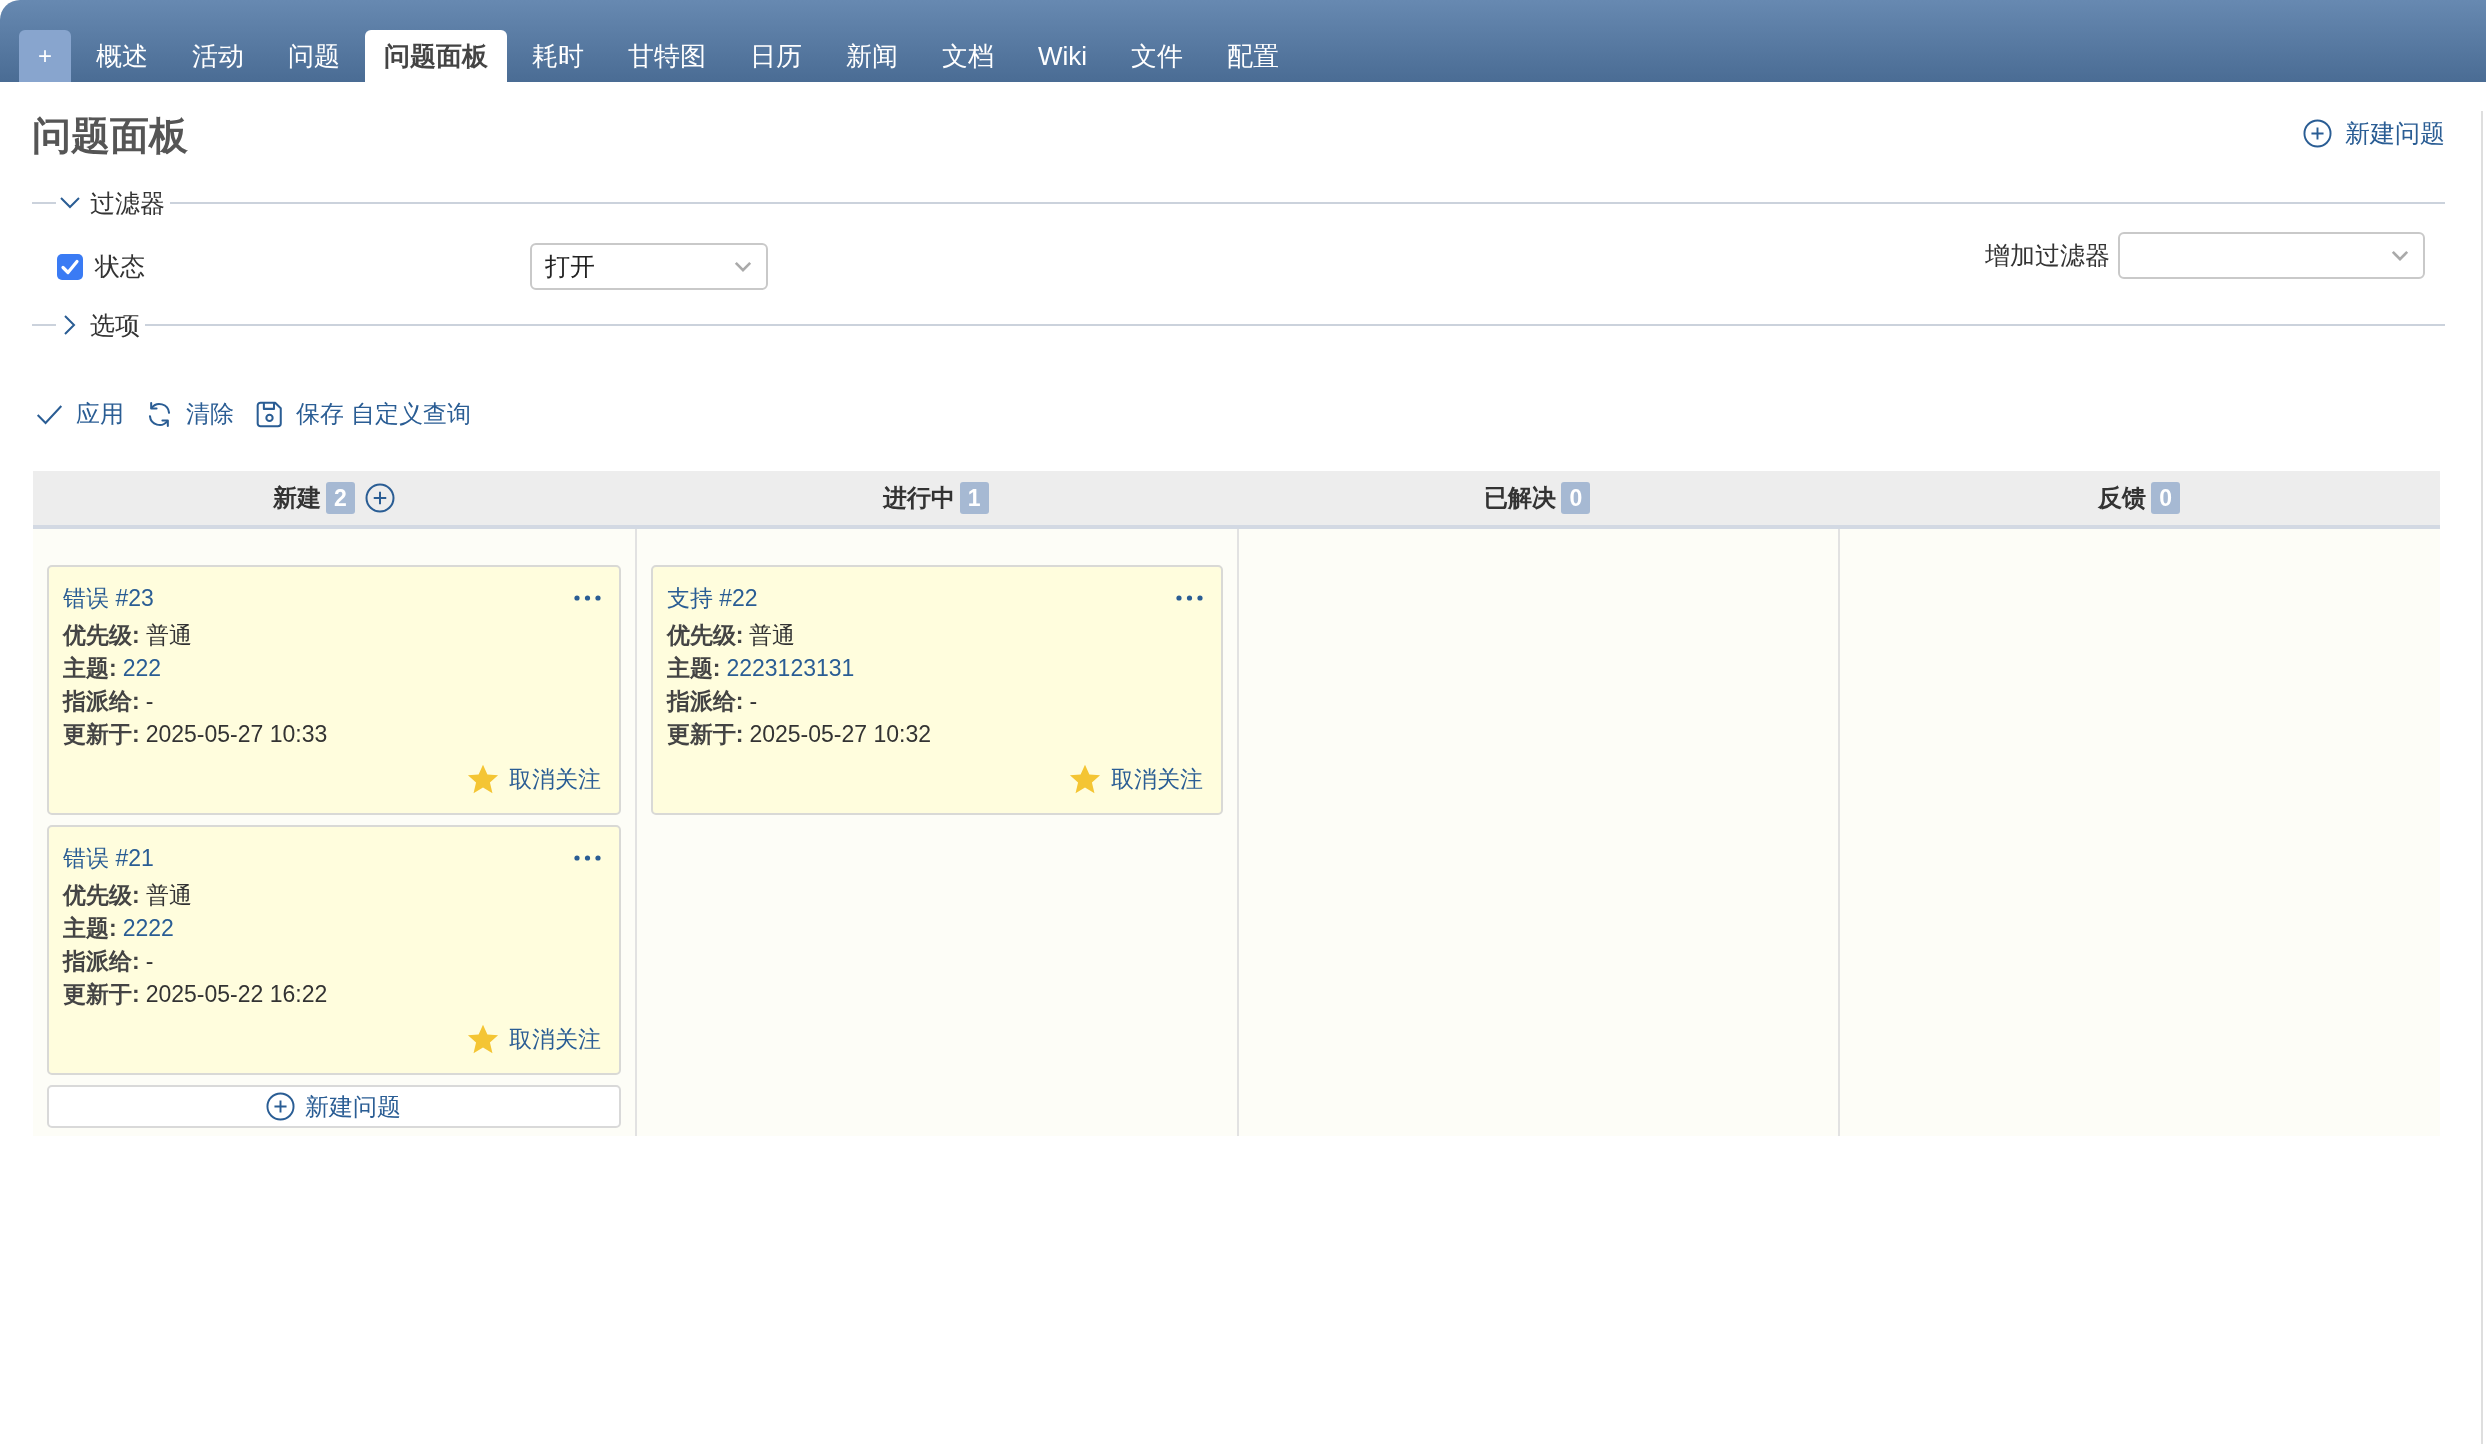  What do you see at coordinates (314, 56) in the screenshot?
I see `nav-tab: 问题` at bounding box center [314, 56].